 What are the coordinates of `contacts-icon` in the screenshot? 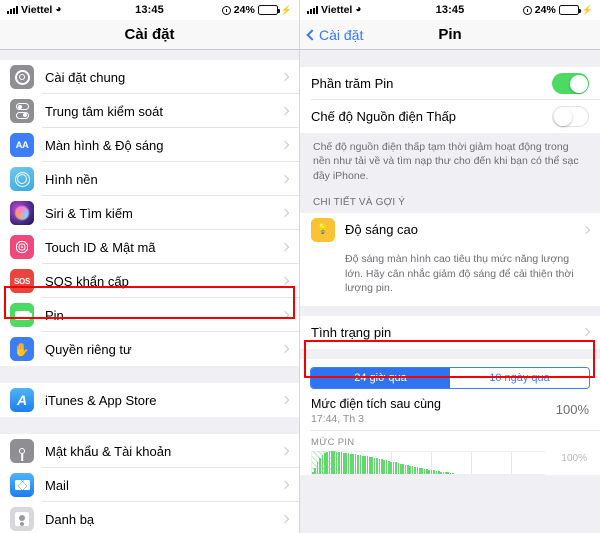 It's located at (22, 519).